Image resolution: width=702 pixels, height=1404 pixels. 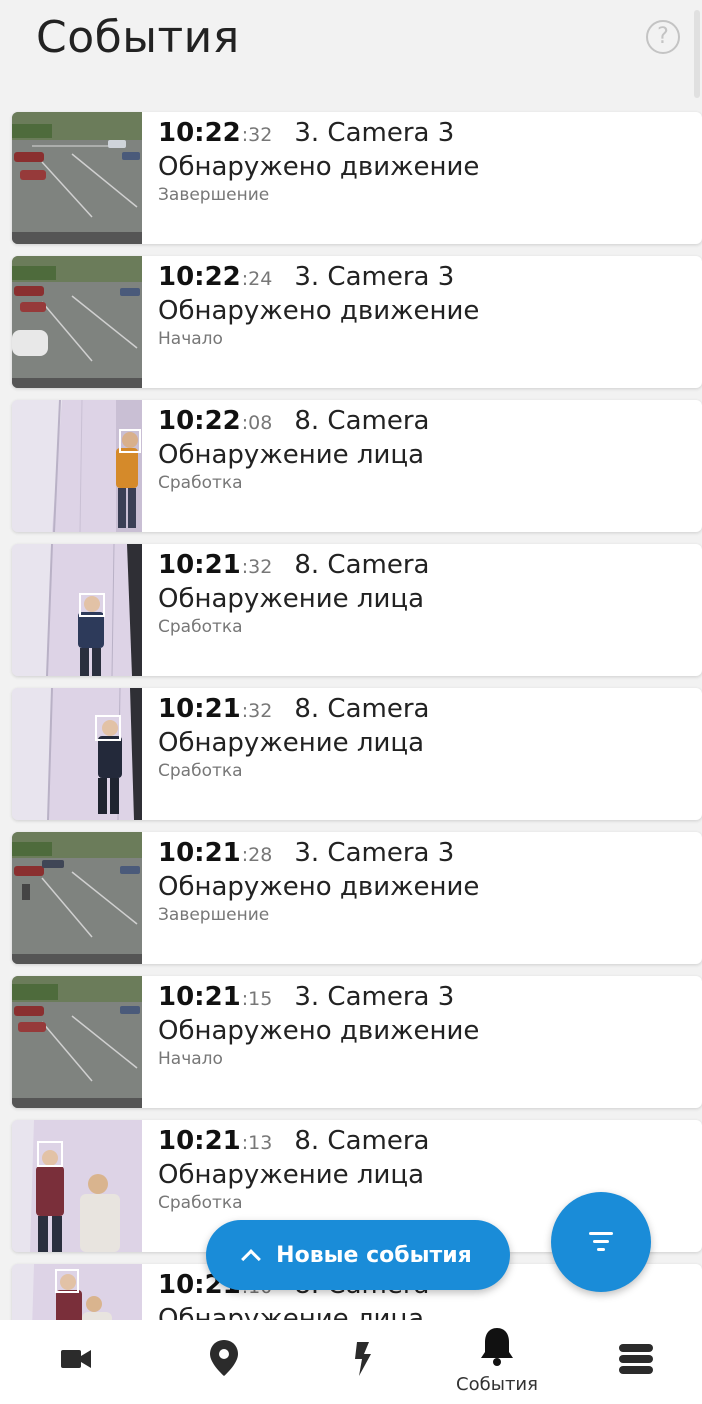 What do you see at coordinates (224, 1358) in the screenshot?
I see `map-pin-icon` at bounding box center [224, 1358].